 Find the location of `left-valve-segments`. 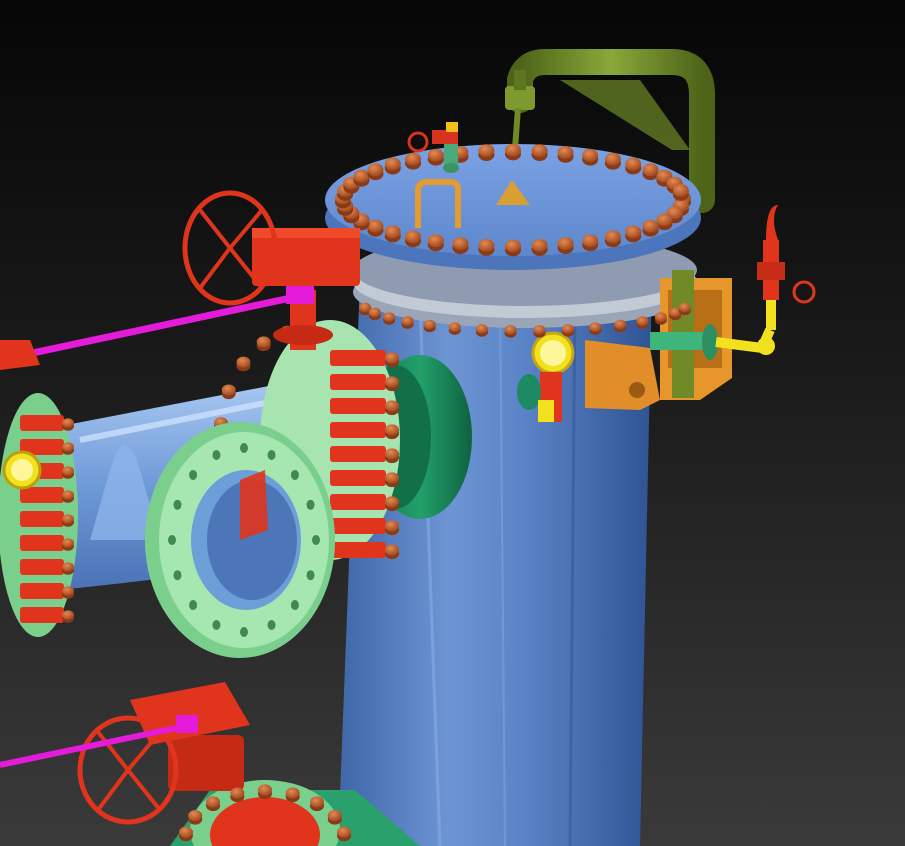

left-valve-segments is located at coordinates (47, 519).